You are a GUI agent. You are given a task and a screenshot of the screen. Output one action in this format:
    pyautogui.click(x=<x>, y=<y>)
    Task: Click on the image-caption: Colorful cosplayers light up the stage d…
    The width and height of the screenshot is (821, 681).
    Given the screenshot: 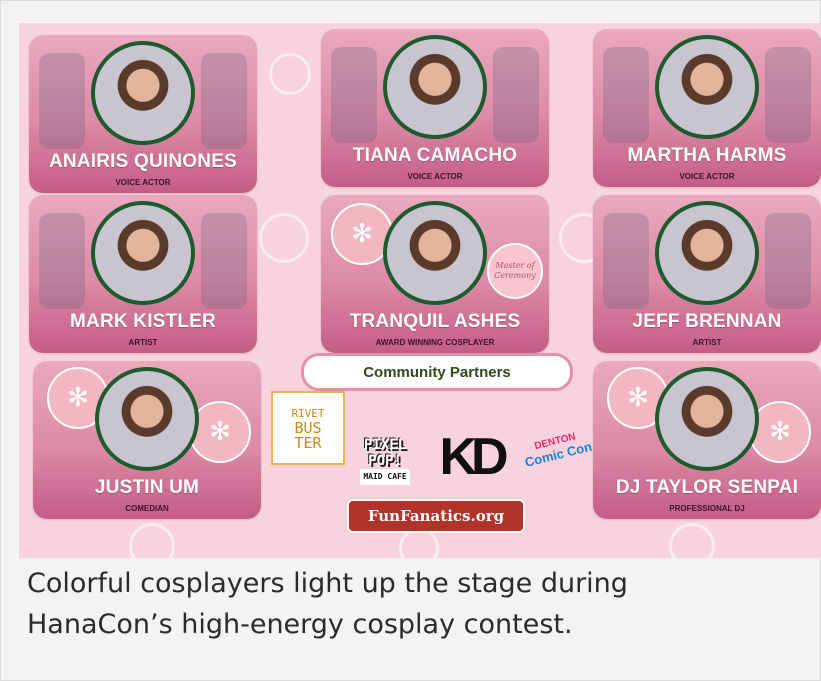 What is the action you would take?
    pyautogui.click(x=407, y=604)
    